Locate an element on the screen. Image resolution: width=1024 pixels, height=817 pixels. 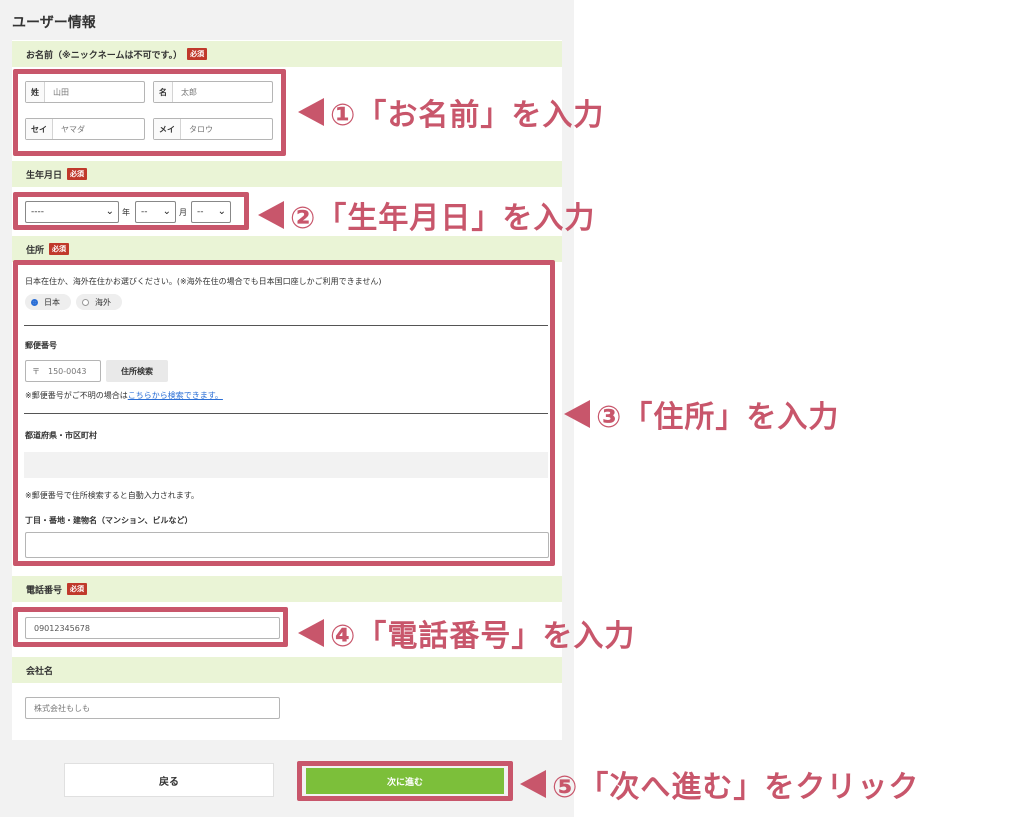
phone-section-title: 電話番号 is located at coordinates (44, 590).